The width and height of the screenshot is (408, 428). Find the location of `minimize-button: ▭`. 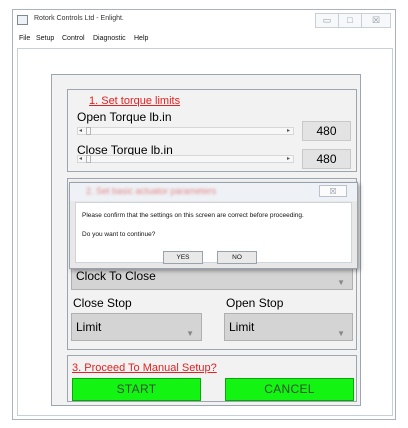

minimize-button: ▭ is located at coordinates (327, 20).